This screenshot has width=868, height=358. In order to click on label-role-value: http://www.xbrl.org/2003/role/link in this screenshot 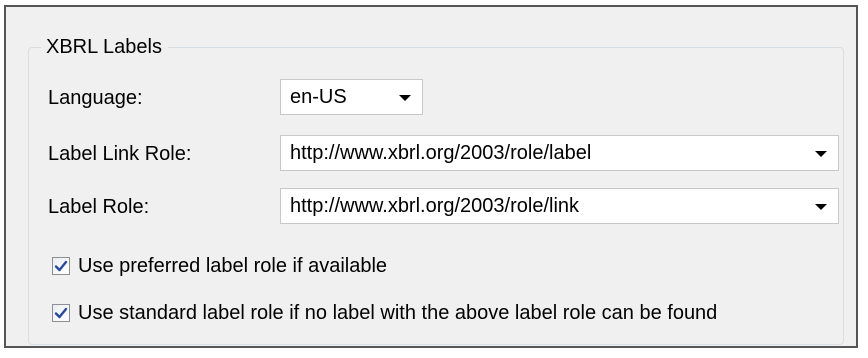, I will do `click(435, 206)`.